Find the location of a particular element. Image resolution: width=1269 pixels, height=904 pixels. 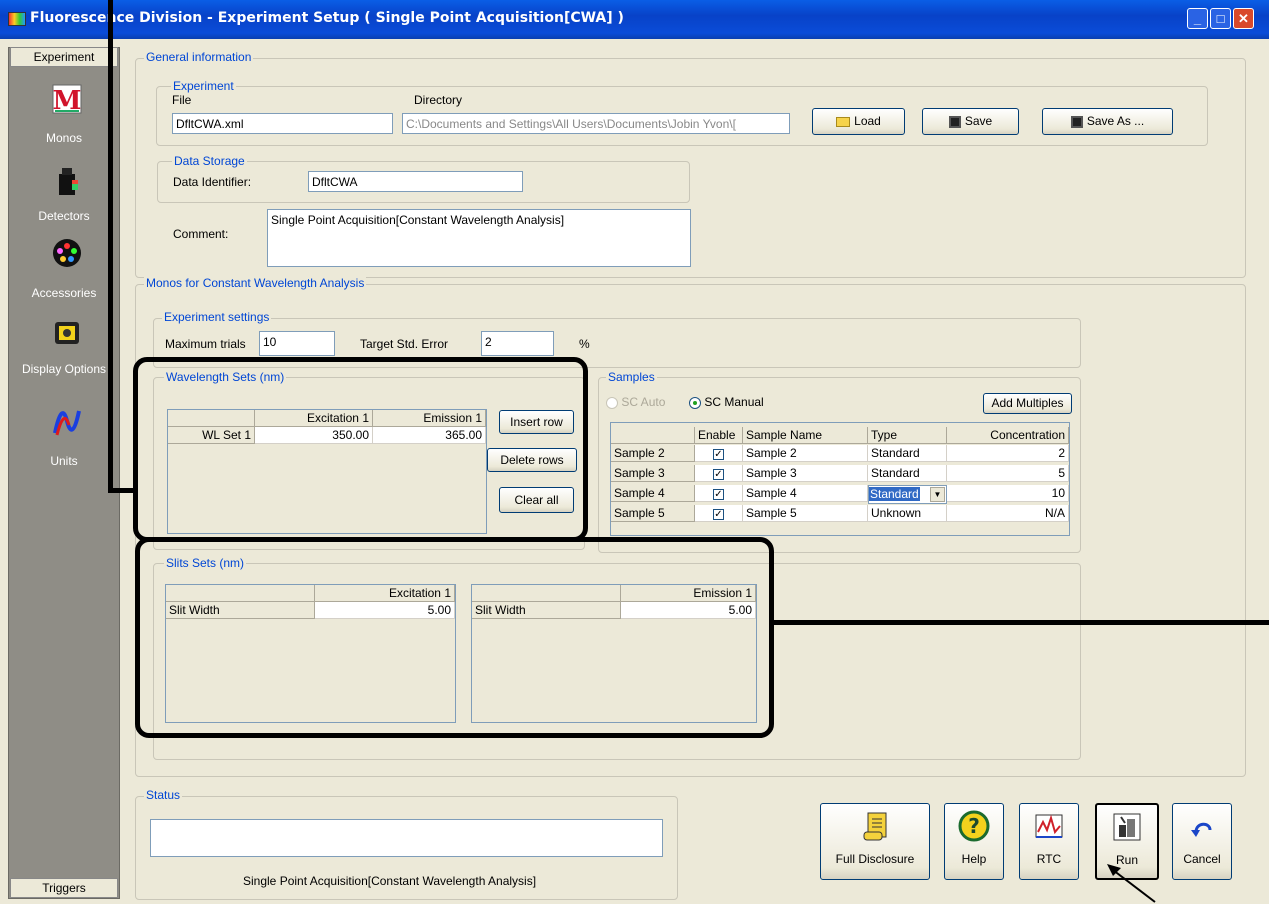

scroll-icon is located at coordinates (875, 826).